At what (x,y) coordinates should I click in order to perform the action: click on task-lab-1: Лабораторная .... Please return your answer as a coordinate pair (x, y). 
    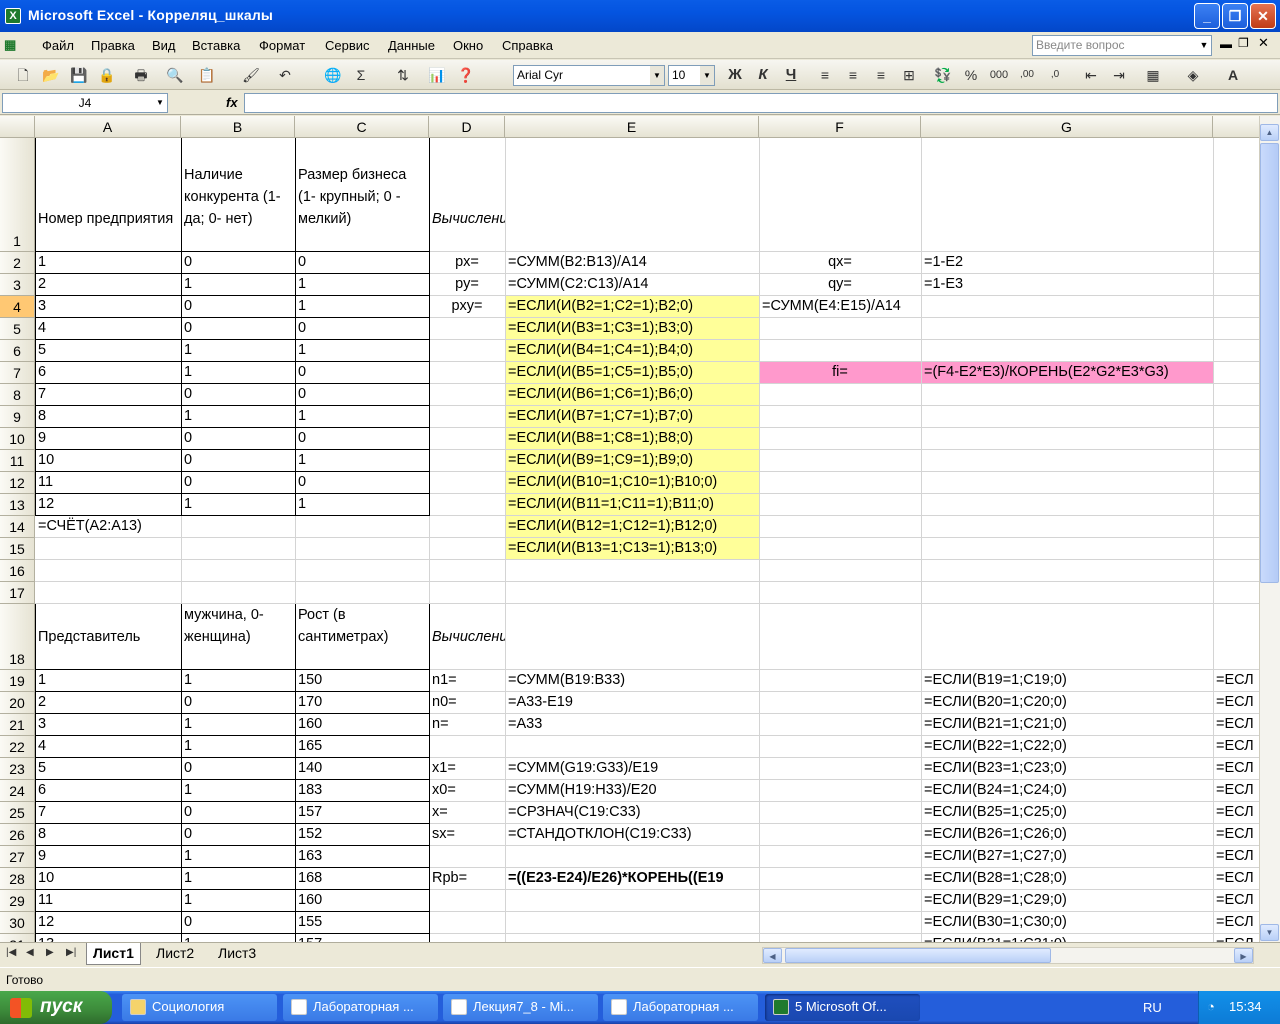
    Looking at the image, I should click on (360, 1007).